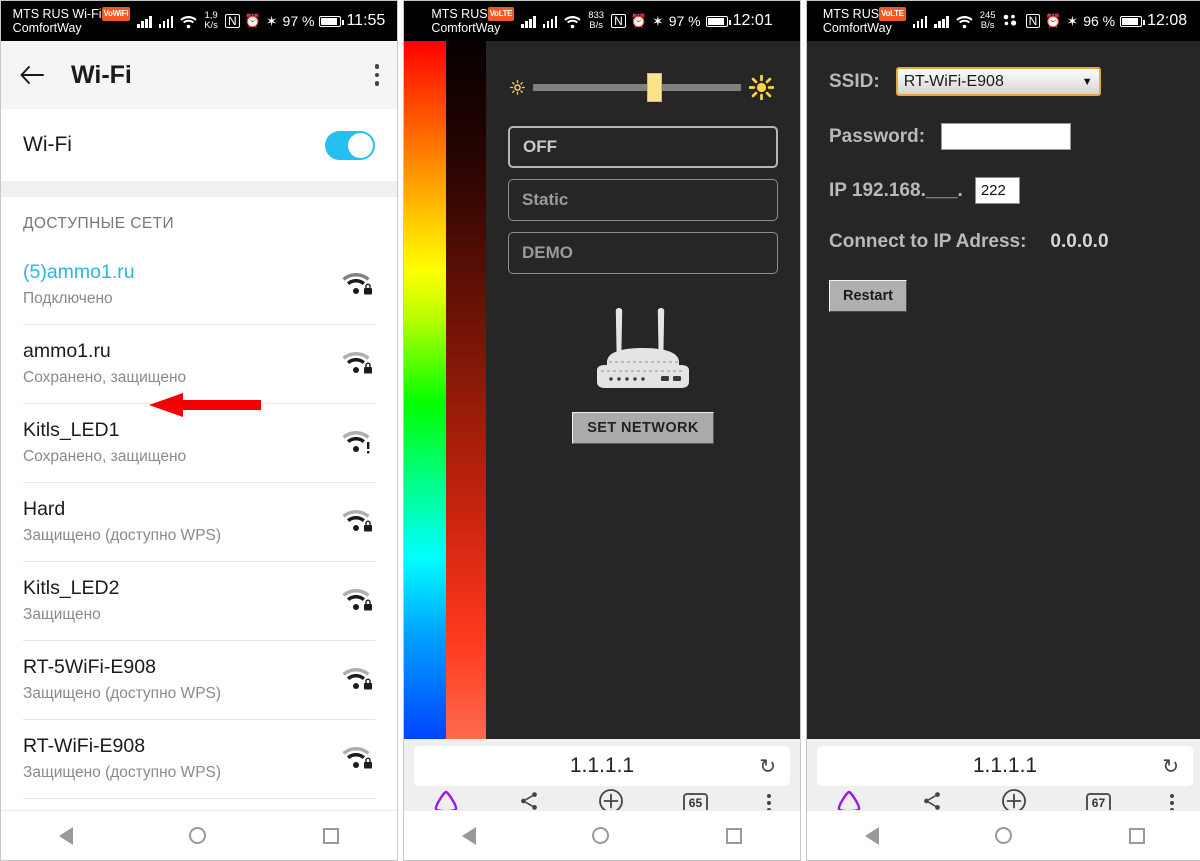 This screenshot has width=1200, height=861. Describe the element at coordinates (655, 87) in the screenshot. I see `brightness-slider-thumb` at that location.